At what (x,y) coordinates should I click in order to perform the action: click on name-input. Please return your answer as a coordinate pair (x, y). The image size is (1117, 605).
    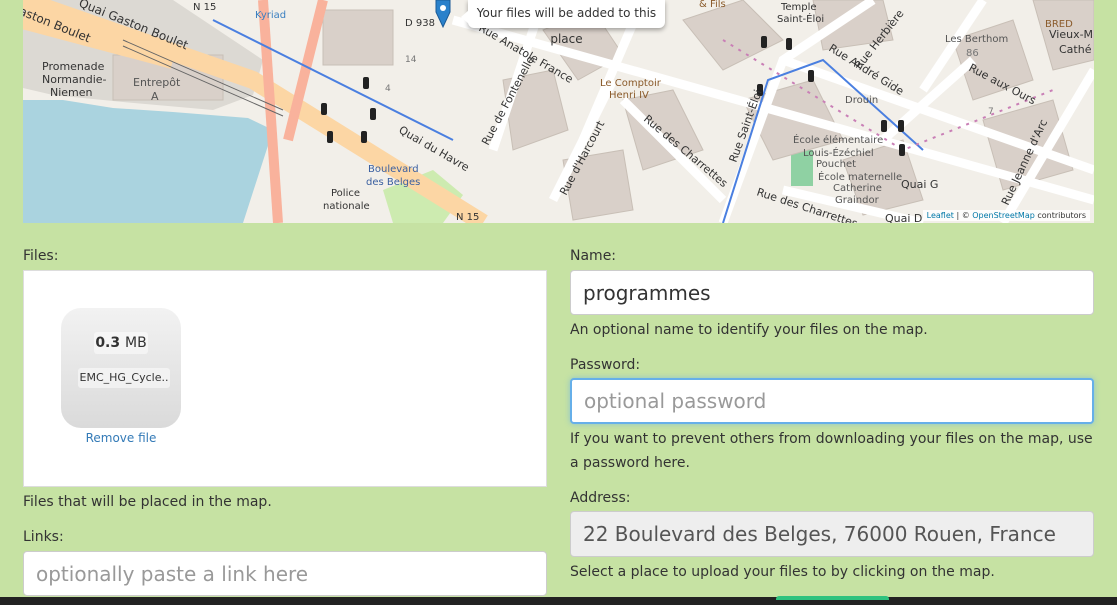
    Looking at the image, I should click on (832, 292).